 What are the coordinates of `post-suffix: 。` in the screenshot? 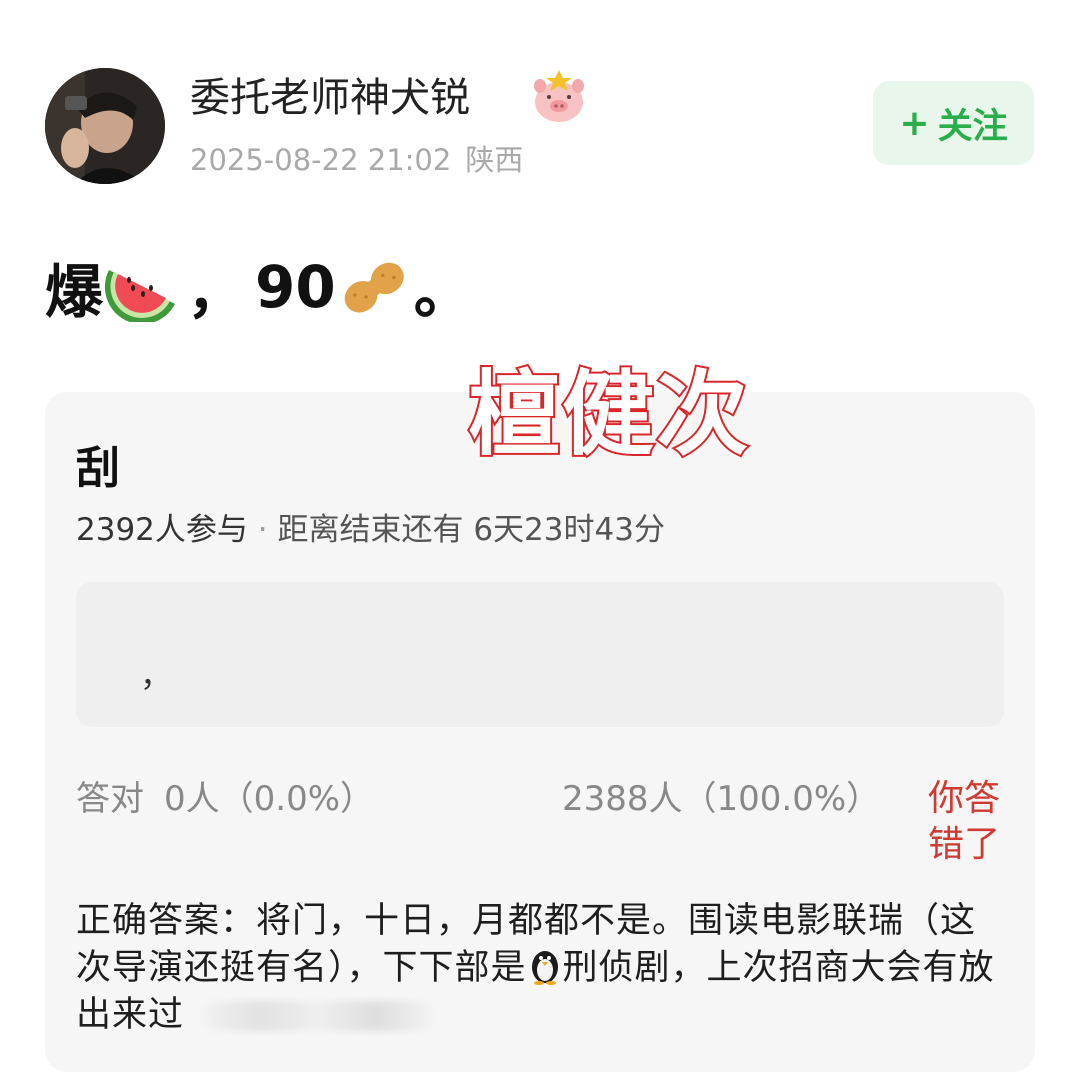 It's located at (442, 292).